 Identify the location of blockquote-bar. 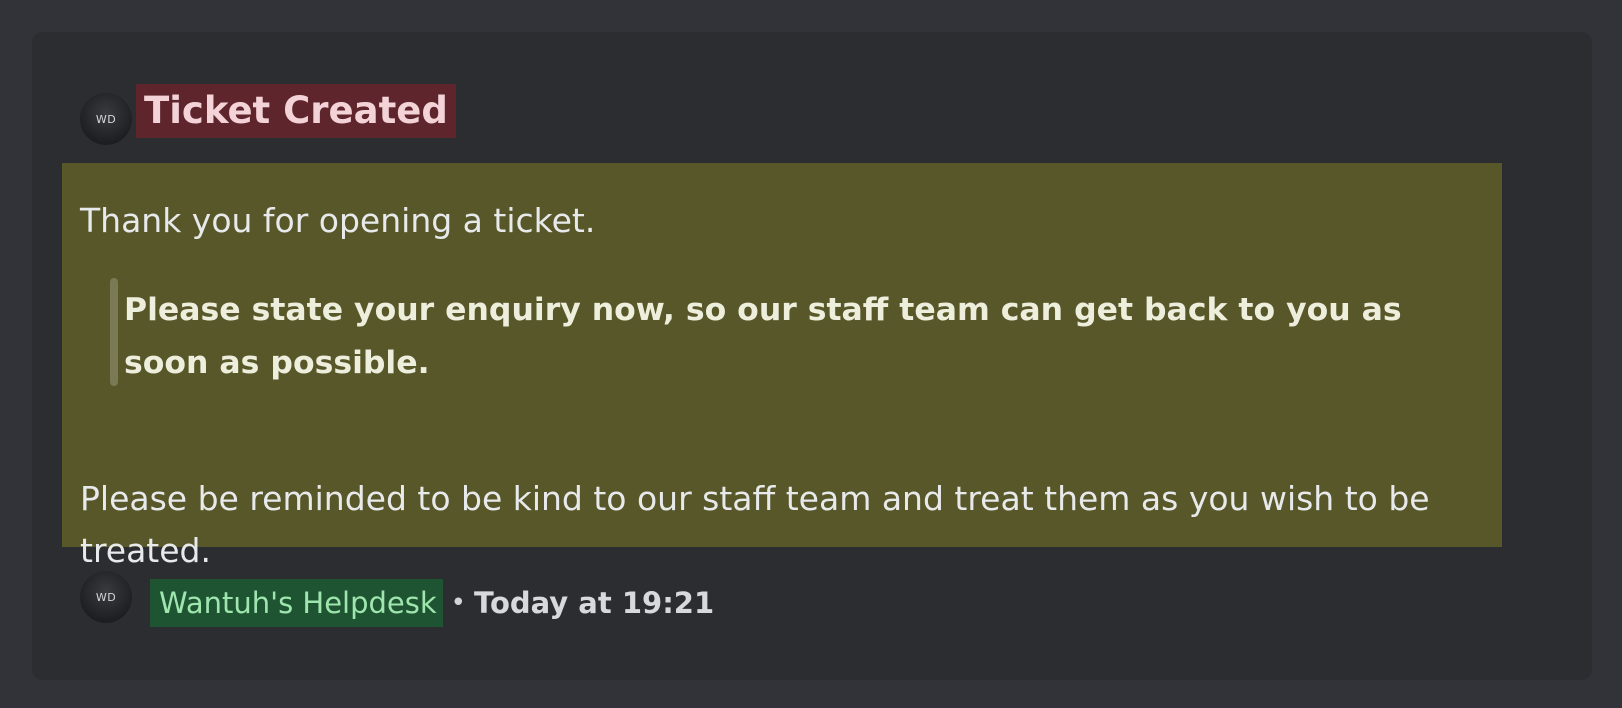
(114, 332).